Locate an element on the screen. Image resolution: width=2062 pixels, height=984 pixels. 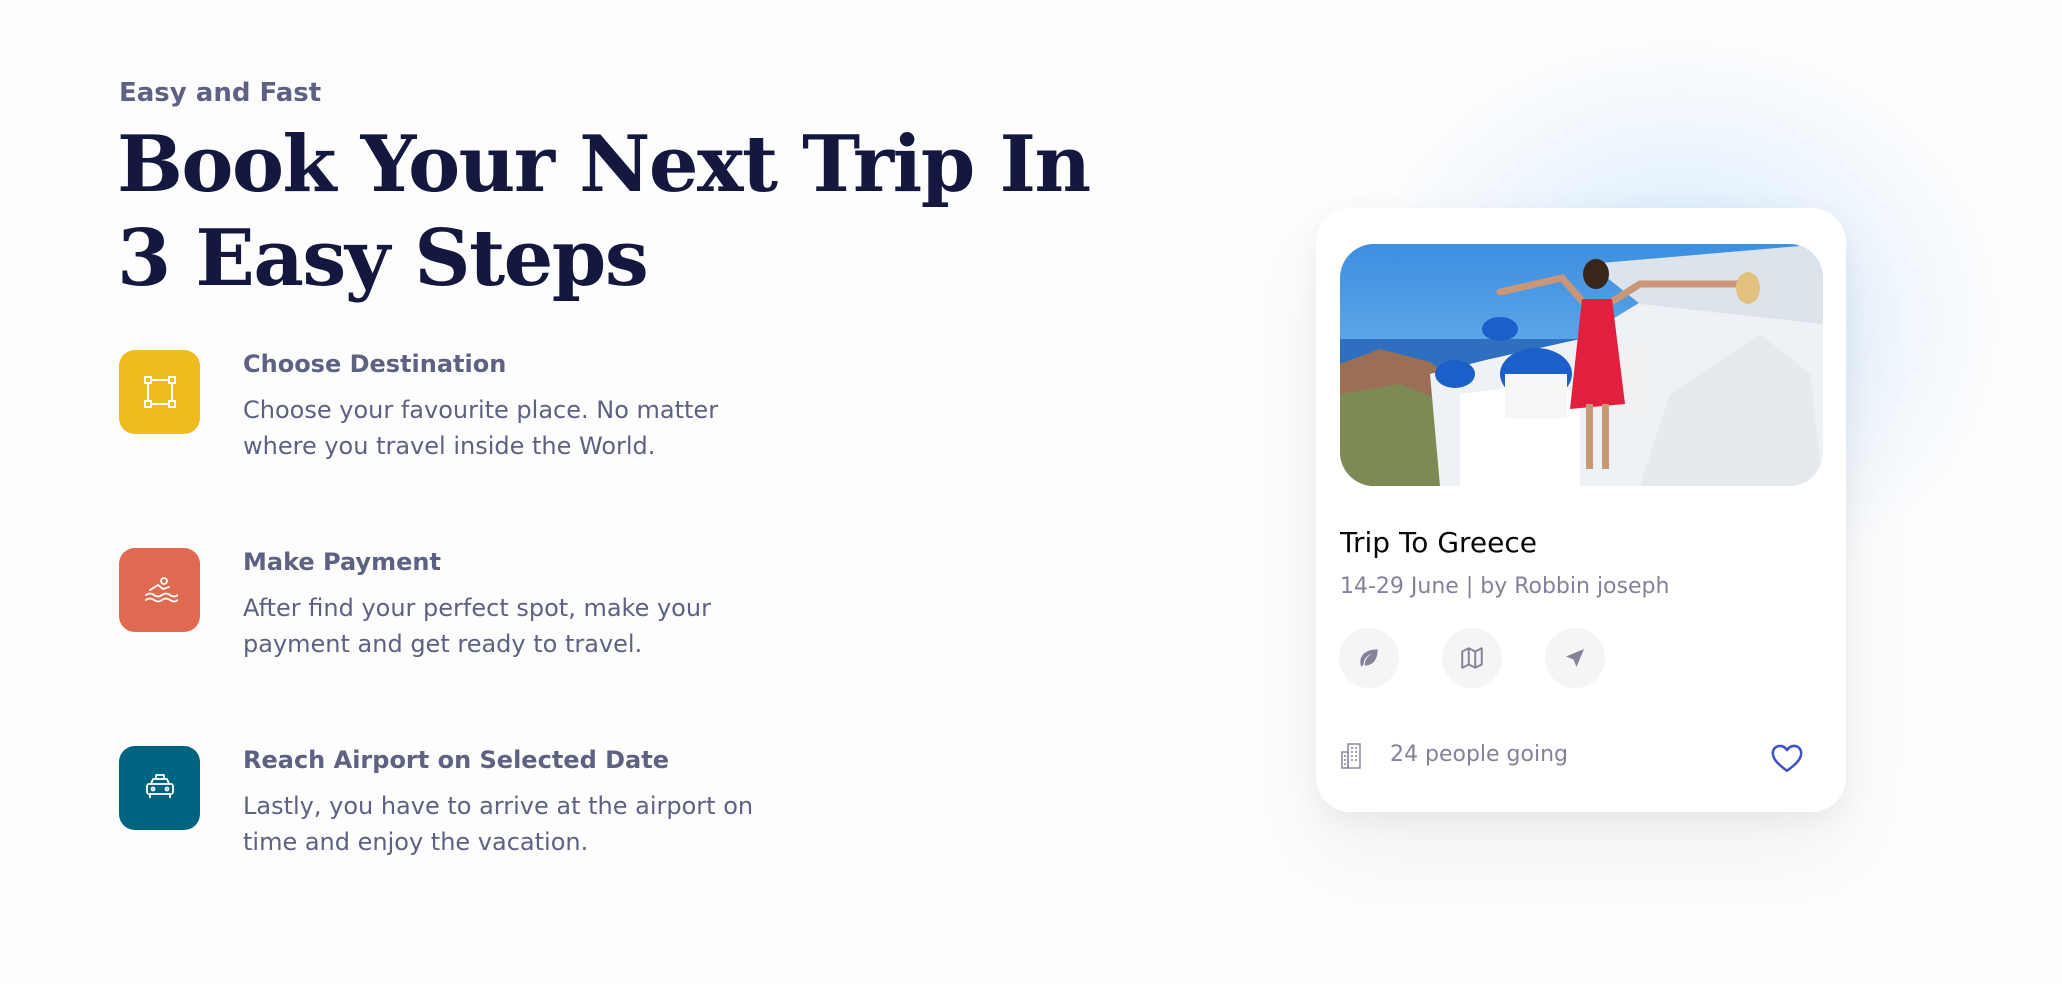
water-sport-icon is located at coordinates (159, 590).